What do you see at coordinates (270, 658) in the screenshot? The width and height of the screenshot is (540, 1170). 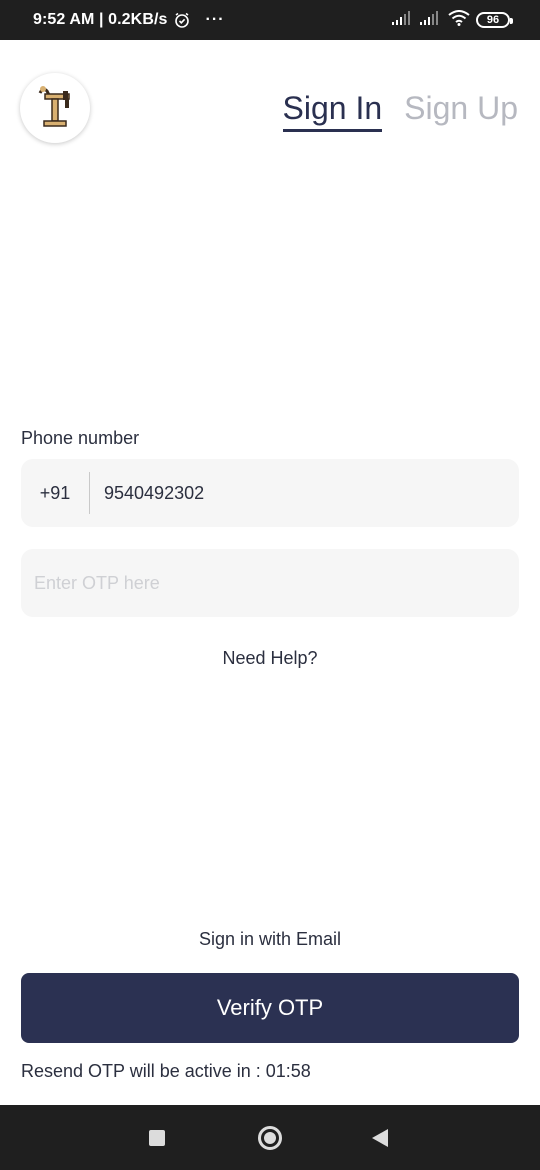 I see `need-help-link: Need Help?` at bounding box center [270, 658].